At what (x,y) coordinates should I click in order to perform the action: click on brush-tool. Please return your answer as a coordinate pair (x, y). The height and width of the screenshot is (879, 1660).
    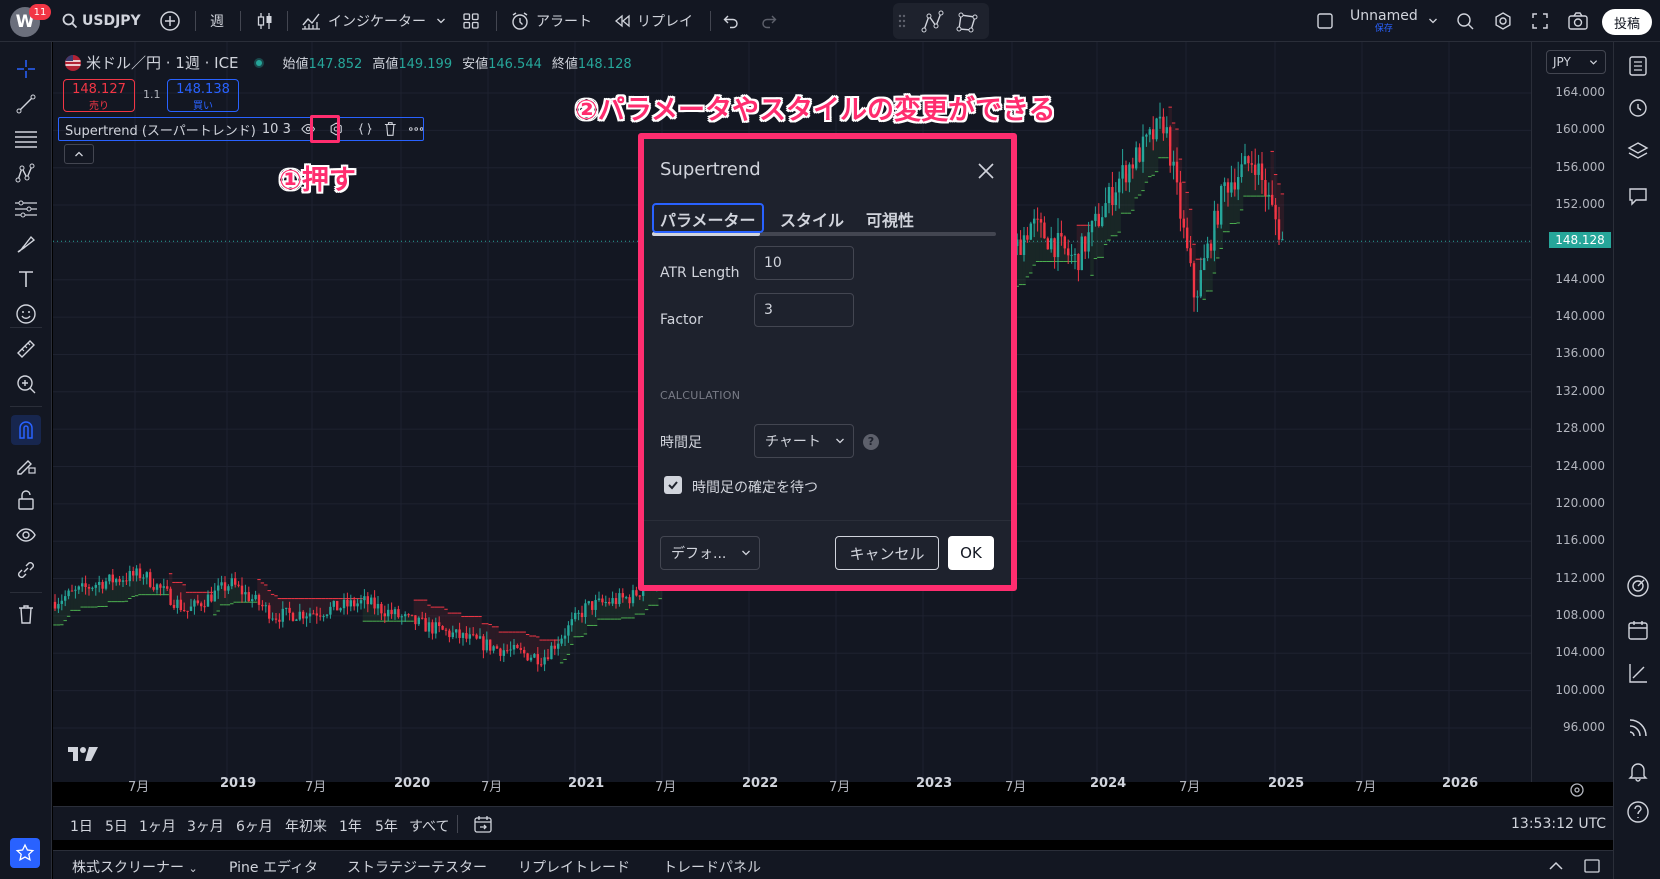
    Looking at the image, I should click on (26, 244).